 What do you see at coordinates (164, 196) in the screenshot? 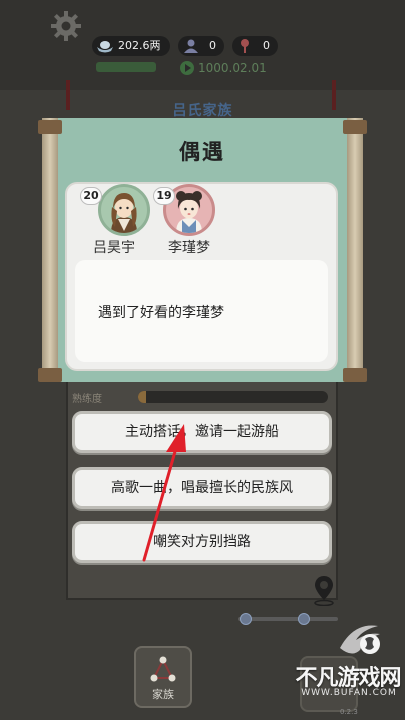
I see `age-badge: 19` at bounding box center [164, 196].